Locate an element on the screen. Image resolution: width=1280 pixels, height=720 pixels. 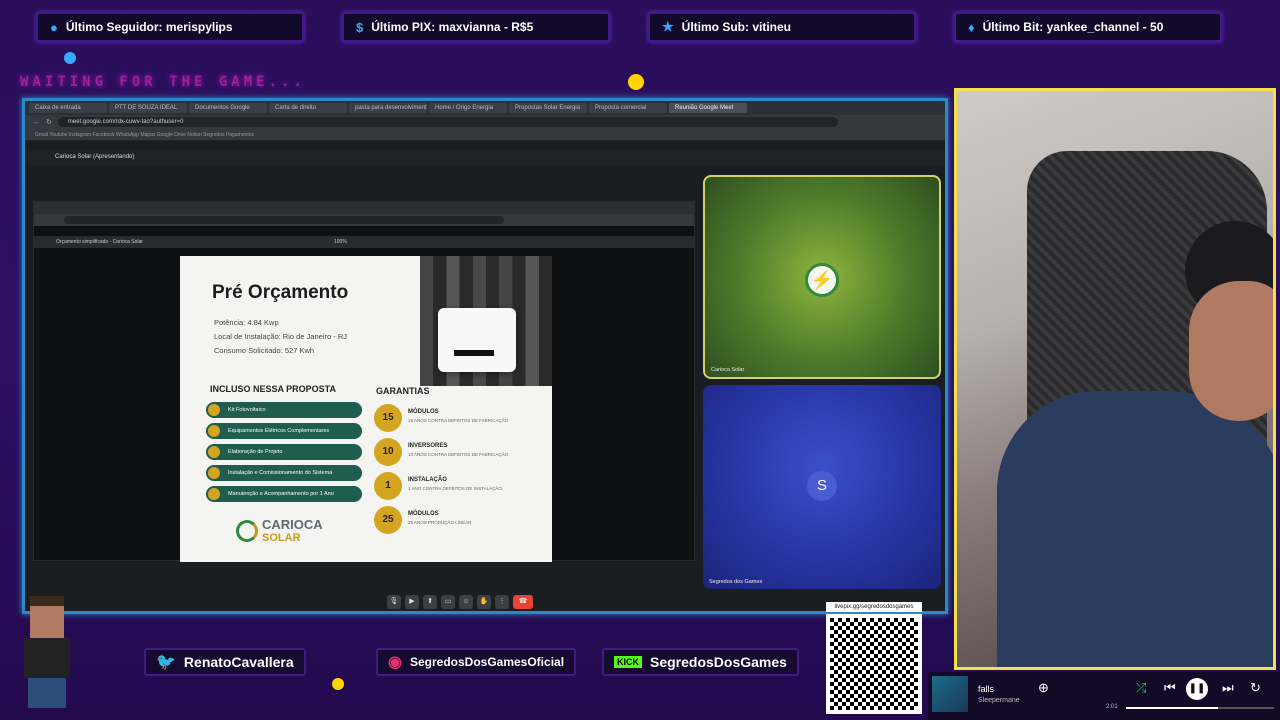
next-icon: ⏭ is located at coordinates (1228, 688).